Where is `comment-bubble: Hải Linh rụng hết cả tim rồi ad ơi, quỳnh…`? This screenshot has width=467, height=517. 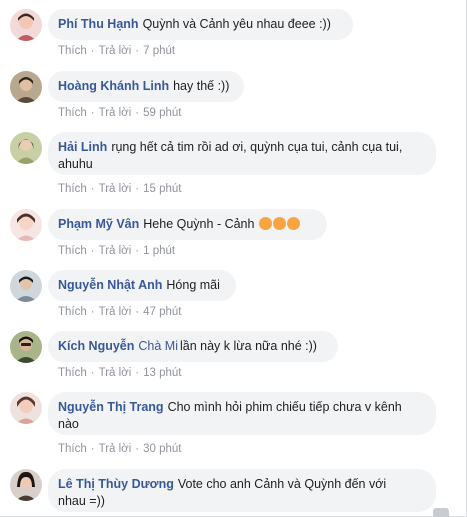 comment-bubble: Hải Linh rụng hết cả tim rồi ad ơi, quỳnh… is located at coordinates (242, 153).